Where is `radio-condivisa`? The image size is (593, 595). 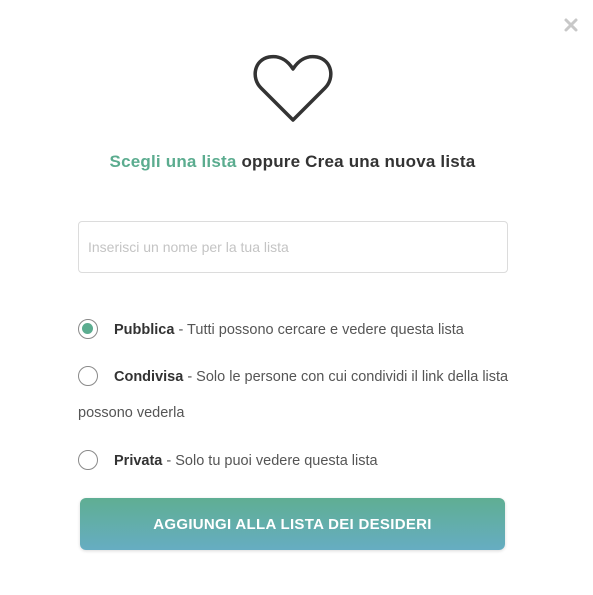
radio-condivisa is located at coordinates (88, 376).